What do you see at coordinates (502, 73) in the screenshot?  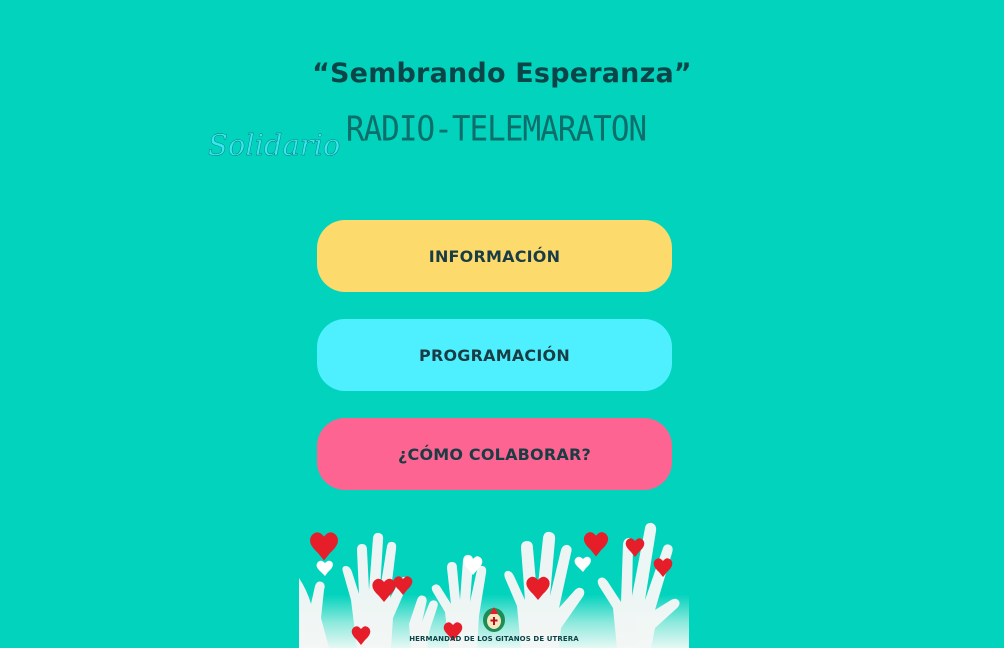 I see `slogan-title: “Sembrando Esperanza”` at bounding box center [502, 73].